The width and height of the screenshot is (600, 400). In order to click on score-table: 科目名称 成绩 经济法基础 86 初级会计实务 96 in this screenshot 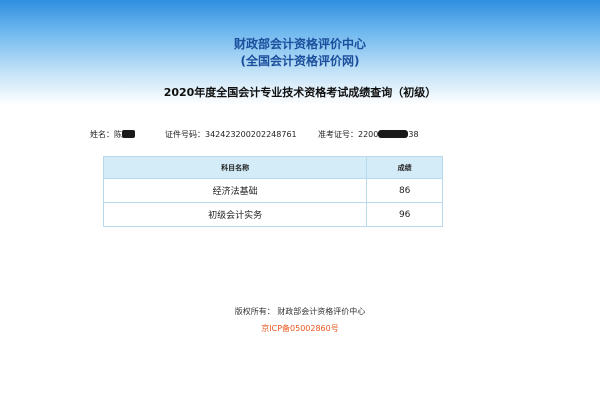, I will do `click(272, 191)`.